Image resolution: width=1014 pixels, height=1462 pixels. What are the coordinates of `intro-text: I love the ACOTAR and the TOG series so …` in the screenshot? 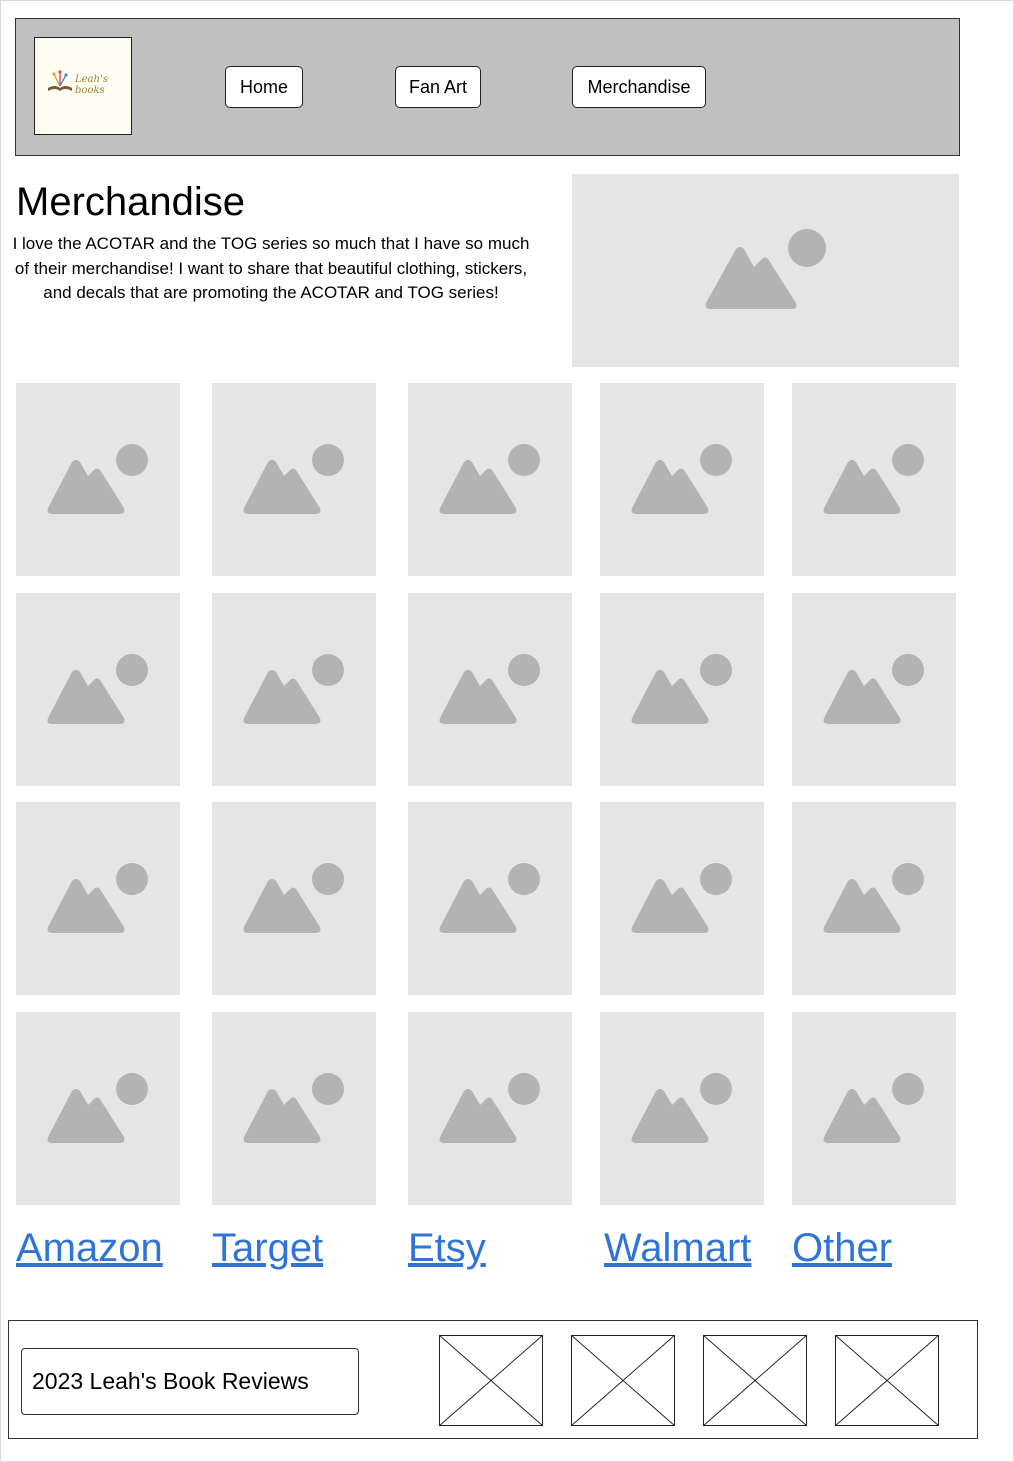 It's located at (271, 268).